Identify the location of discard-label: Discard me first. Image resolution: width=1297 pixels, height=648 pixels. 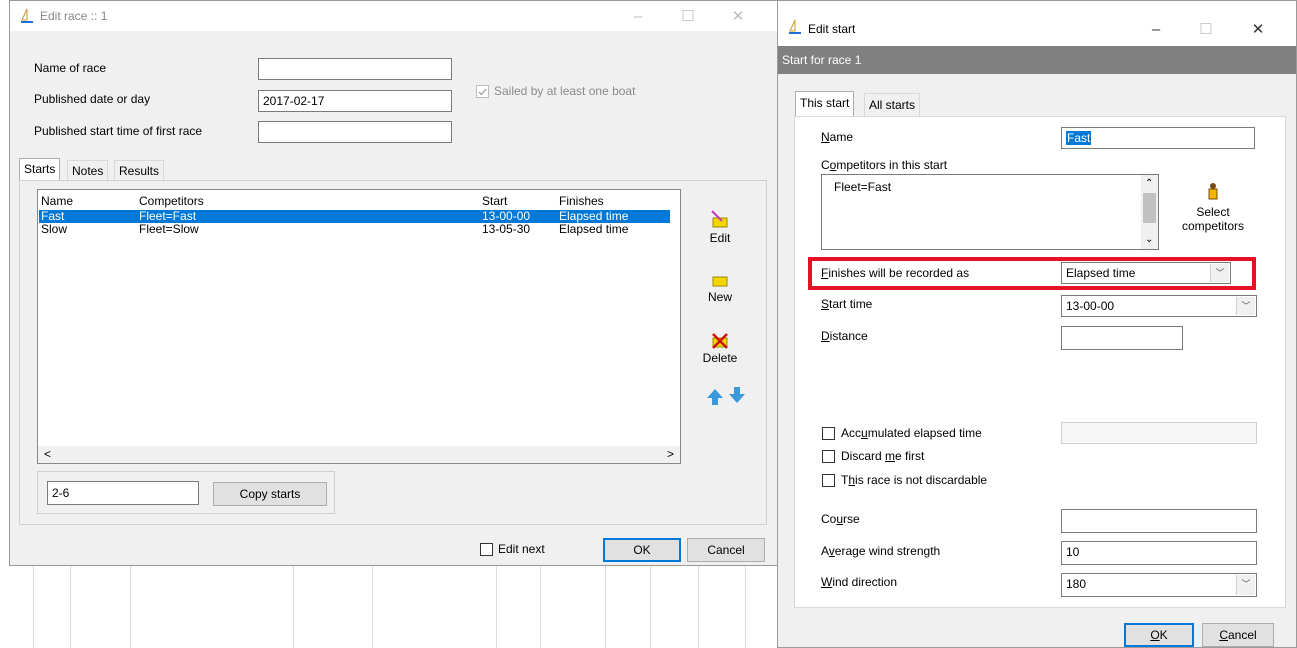
(883, 456).